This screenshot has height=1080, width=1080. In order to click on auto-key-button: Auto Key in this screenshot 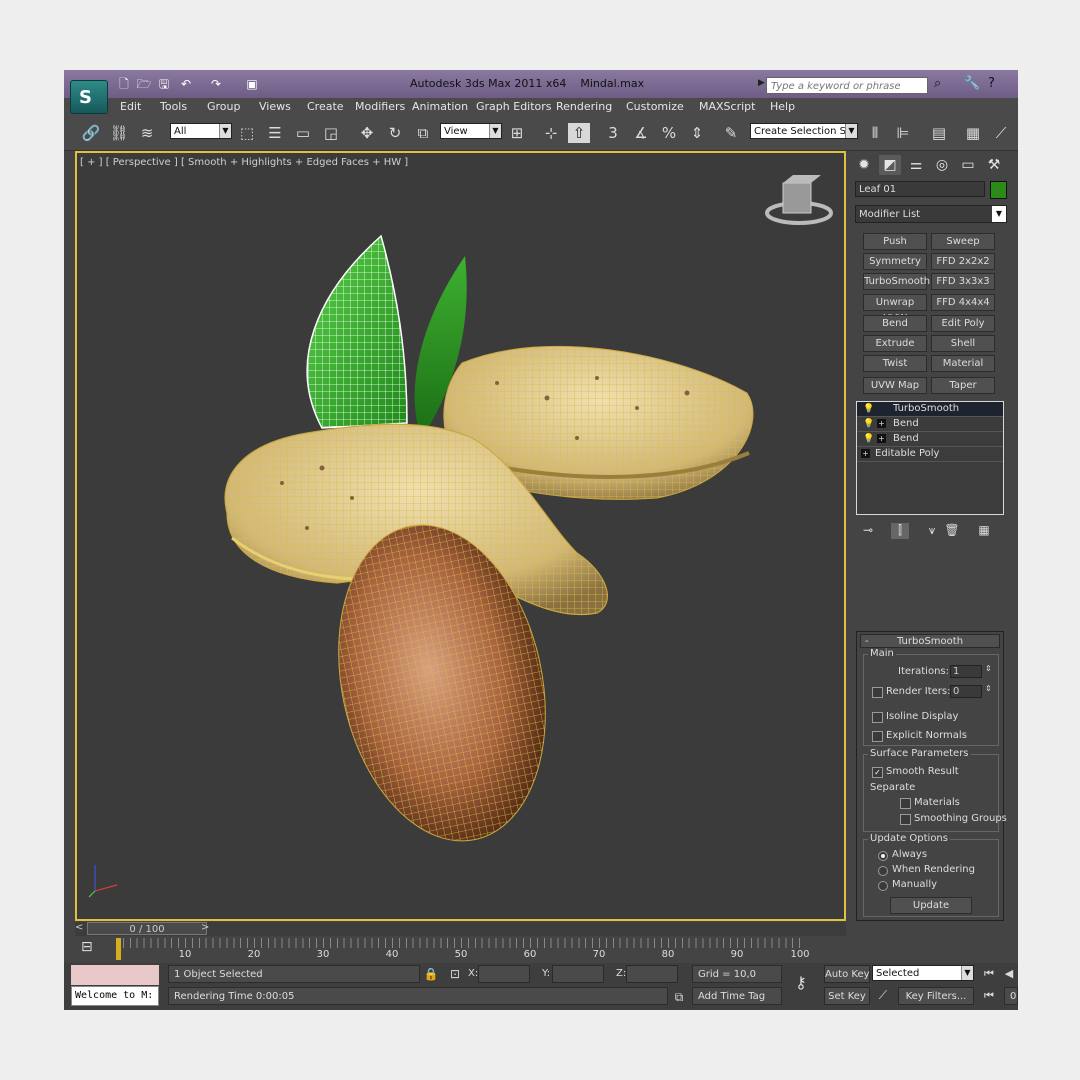, I will do `click(847, 974)`.